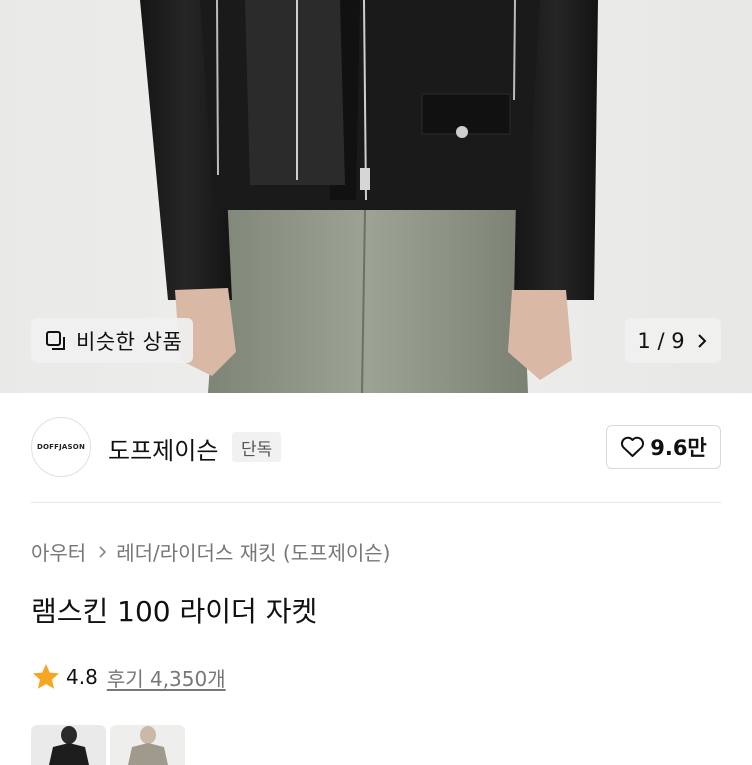  I want to click on exclusive-badge: 단독, so click(257, 447).